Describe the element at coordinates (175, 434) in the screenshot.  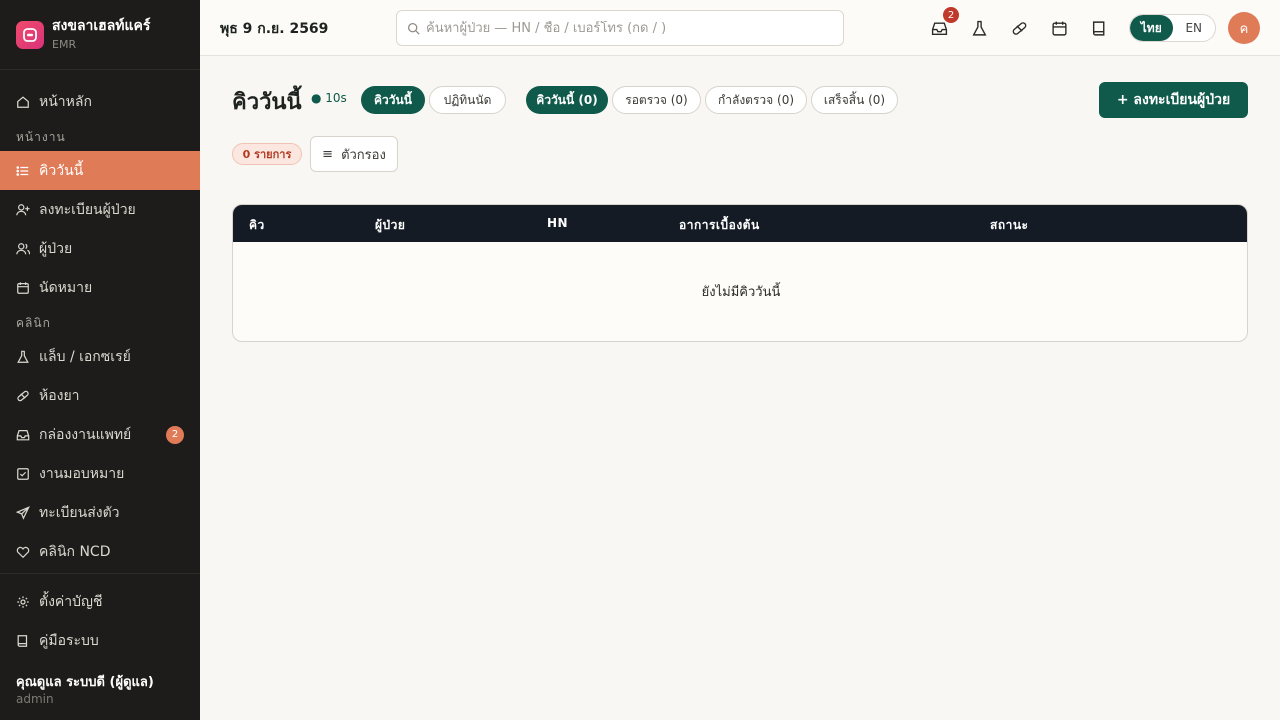
I see `inbox-count-badge: 2` at that location.